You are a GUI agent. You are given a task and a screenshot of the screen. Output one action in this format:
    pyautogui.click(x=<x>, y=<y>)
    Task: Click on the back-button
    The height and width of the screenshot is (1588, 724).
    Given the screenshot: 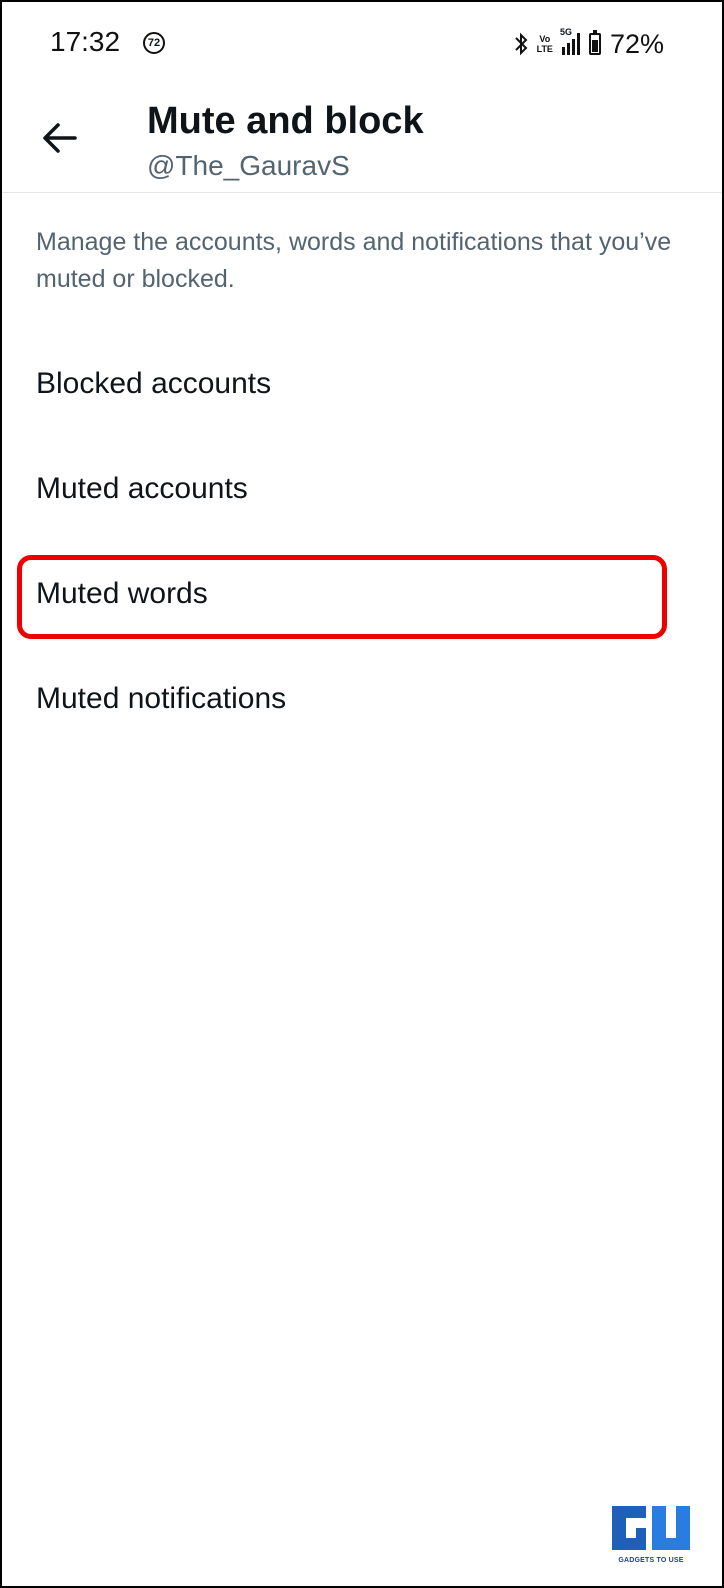 What is the action you would take?
    pyautogui.click(x=59, y=138)
    